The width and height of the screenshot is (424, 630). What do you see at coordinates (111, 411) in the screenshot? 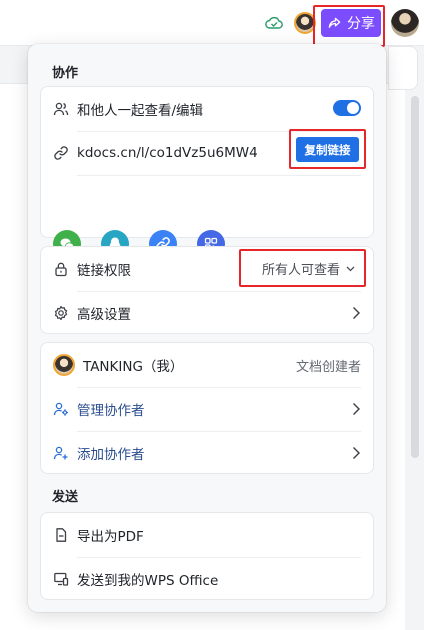
I see `manage-collaborators-label: 管理协作者` at bounding box center [111, 411].